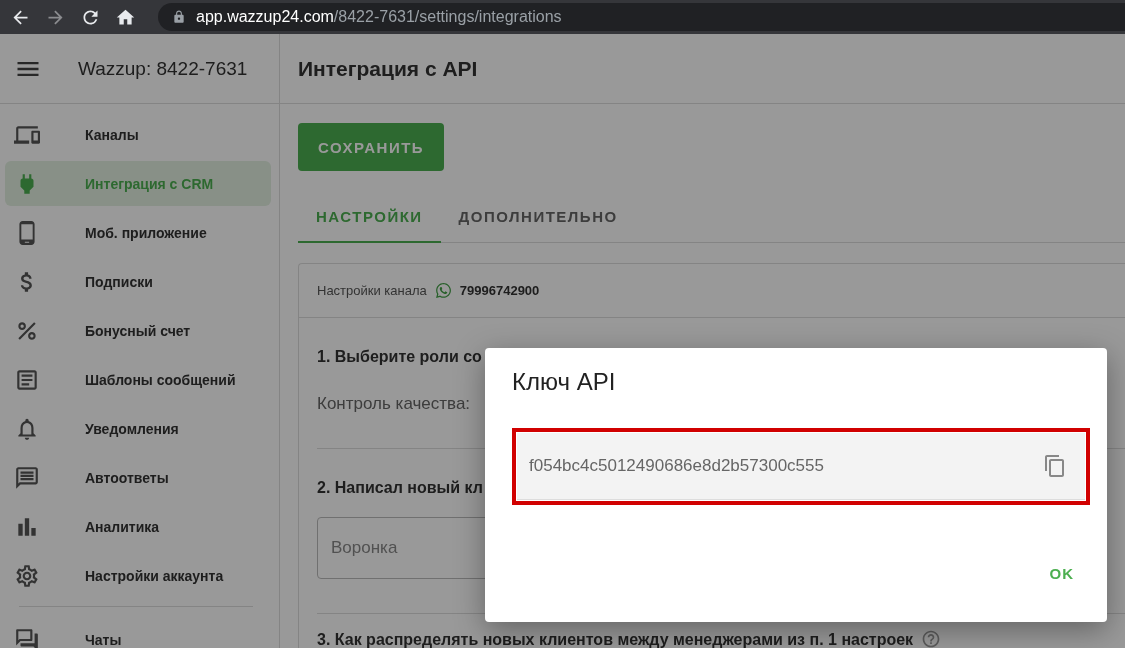 This screenshot has height=648, width=1125. Describe the element at coordinates (801, 466) in the screenshot. I see `api-key-field: f054bc4c5012490686e8d2b57300c555` at that location.